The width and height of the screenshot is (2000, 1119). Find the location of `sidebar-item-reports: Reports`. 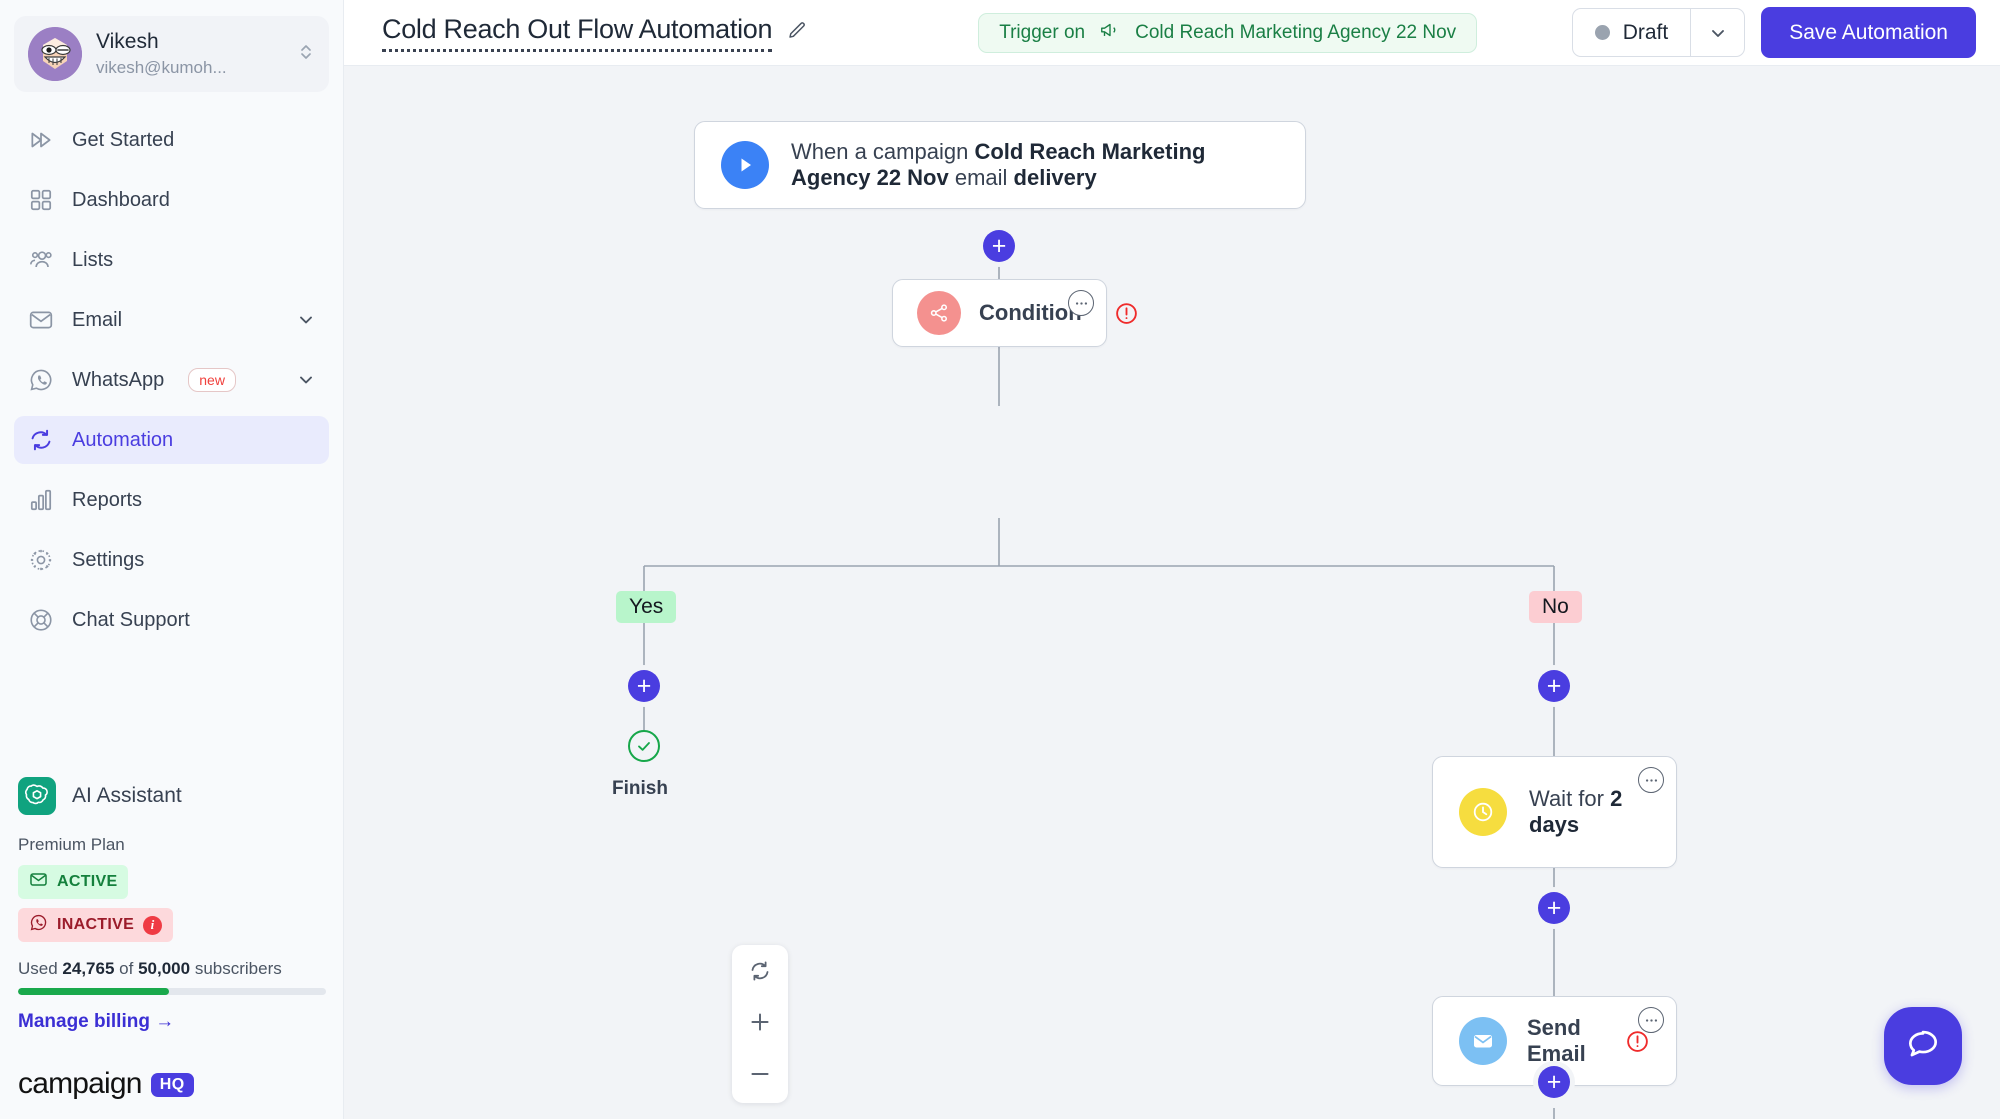

sidebar-item-reports: Reports is located at coordinates (171, 500).